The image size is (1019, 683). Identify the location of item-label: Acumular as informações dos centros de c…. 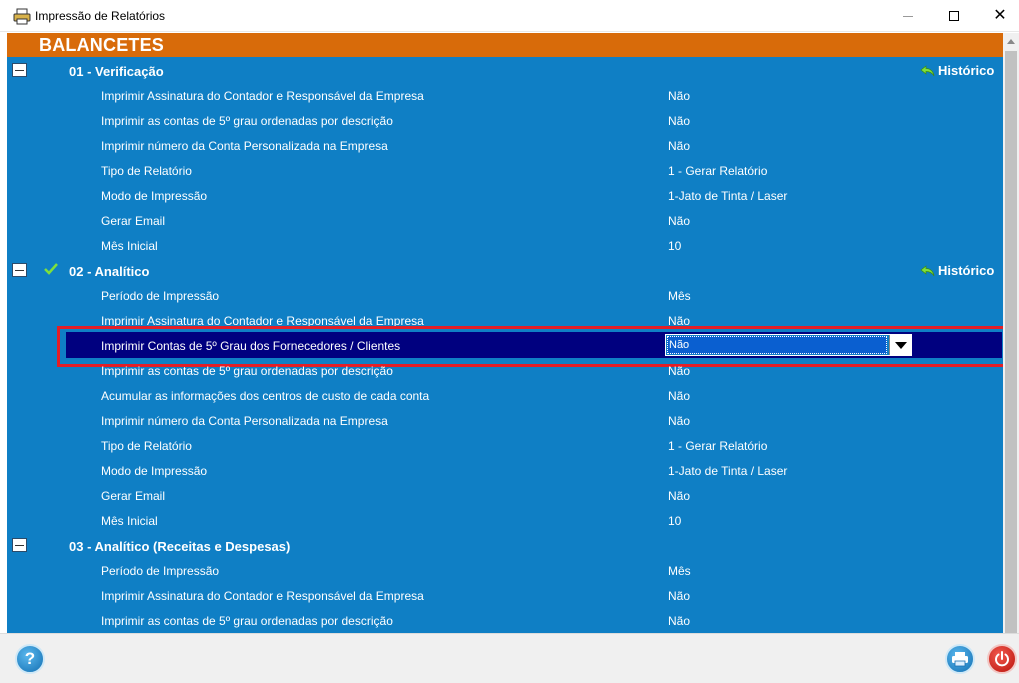
(265, 396).